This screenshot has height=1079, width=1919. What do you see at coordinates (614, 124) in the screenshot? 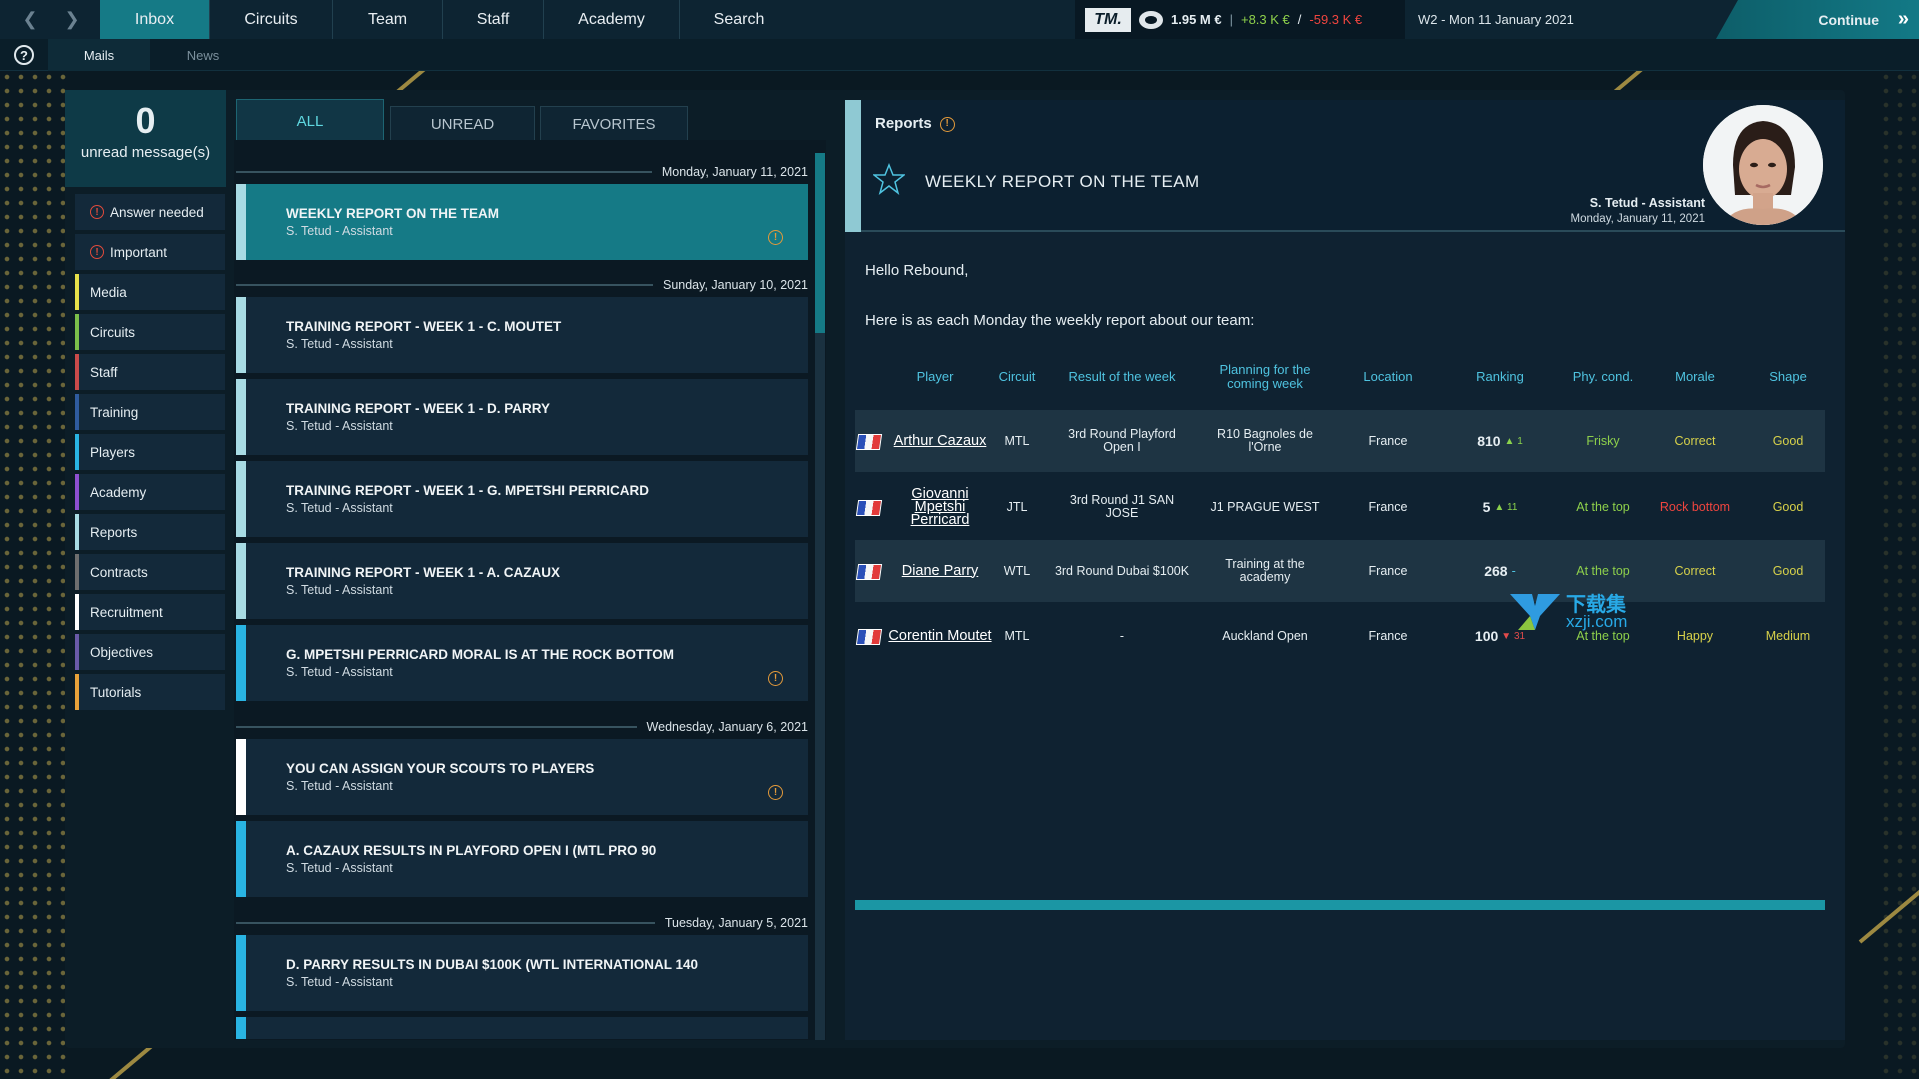
I see `filter-favorites: FAVORITES` at bounding box center [614, 124].